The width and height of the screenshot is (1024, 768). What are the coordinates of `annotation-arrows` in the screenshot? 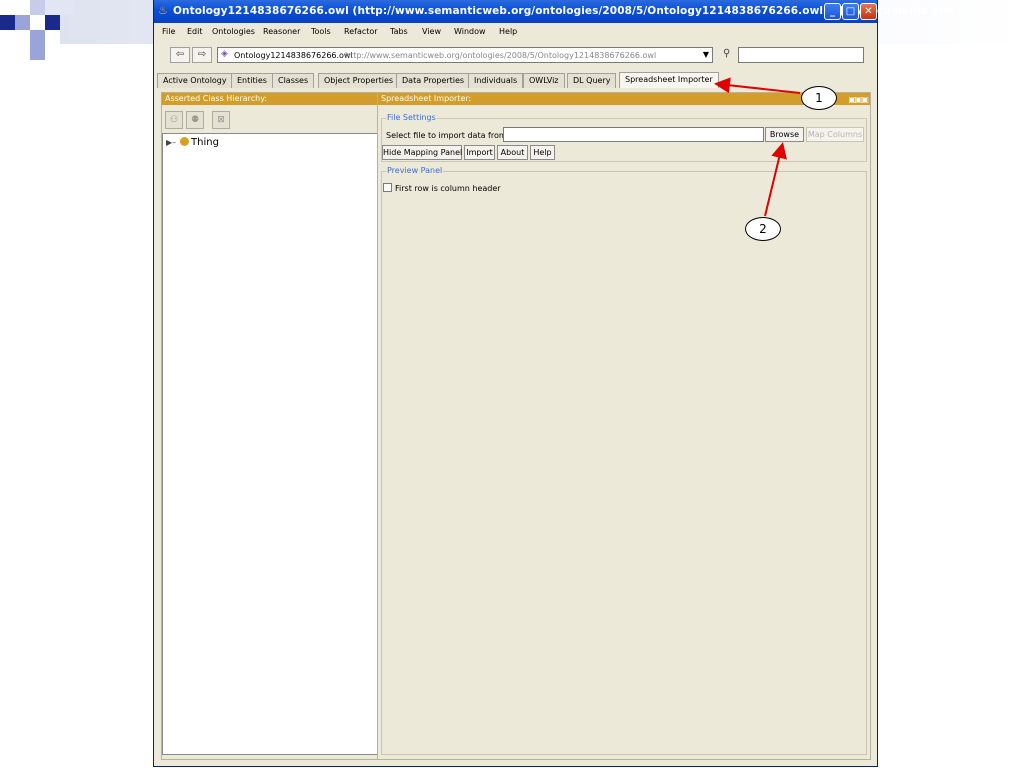 It's located at (757, 147).